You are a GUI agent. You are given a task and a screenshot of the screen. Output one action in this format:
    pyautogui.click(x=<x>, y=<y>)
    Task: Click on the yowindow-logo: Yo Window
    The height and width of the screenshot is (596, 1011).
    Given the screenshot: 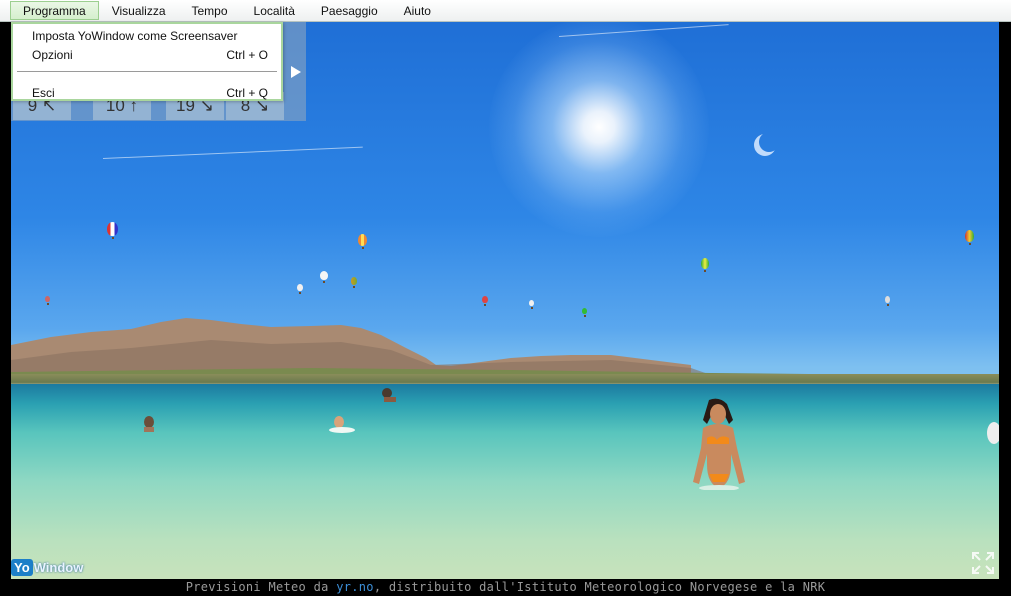 What is the action you would take?
    pyautogui.click(x=47, y=567)
    